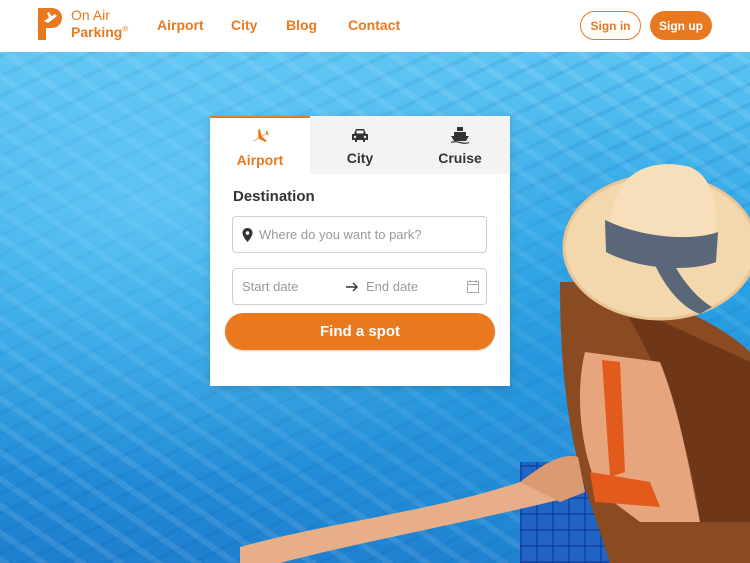 The height and width of the screenshot is (563, 750). What do you see at coordinates (260, 160) in the screenshot?
I see `tab-airport-label: Airport` at bounding box center [260, 160].